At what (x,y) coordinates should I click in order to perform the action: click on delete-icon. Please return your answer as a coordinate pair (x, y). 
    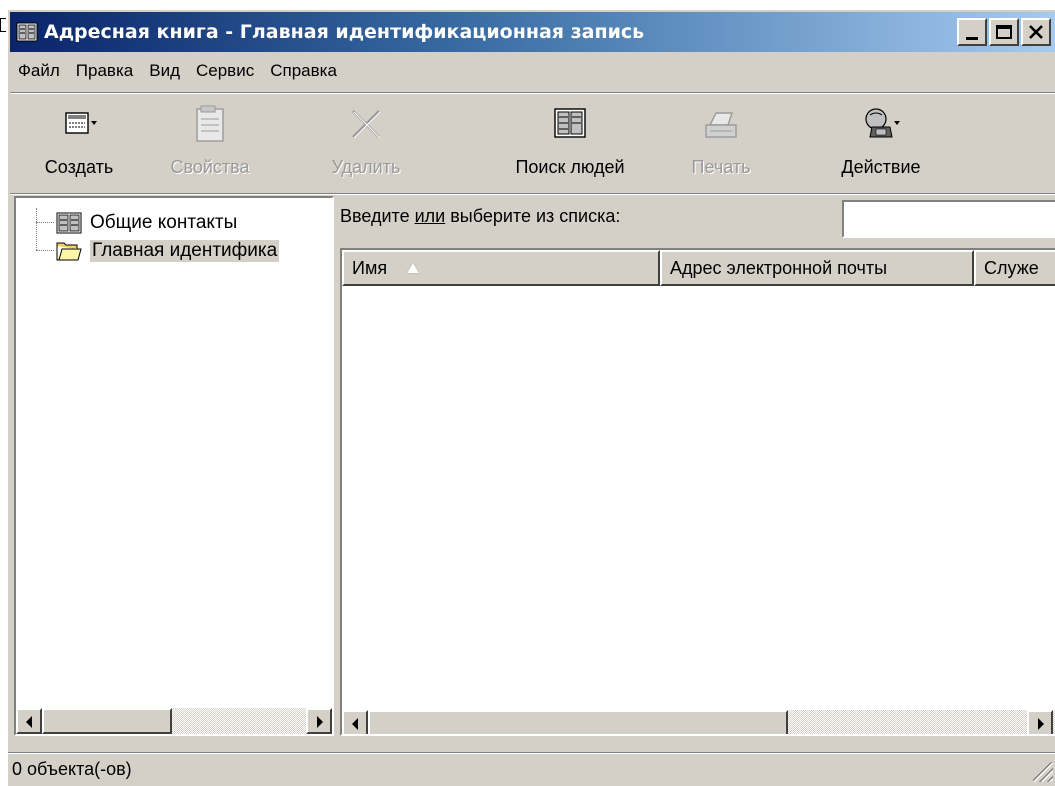
    Looking at the image, I should click on (366, 124).